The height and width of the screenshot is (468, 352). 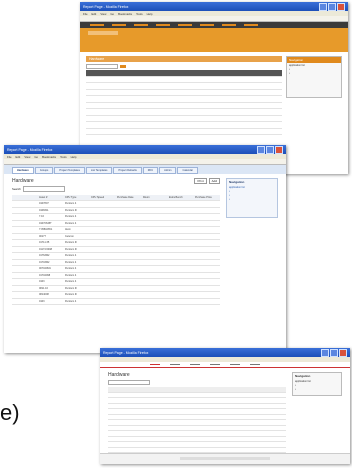 What do you see at coordinates (99, 170) in the screenshot?
I see `tab-list-templates: List Templates` at bounding box center [99, 170].